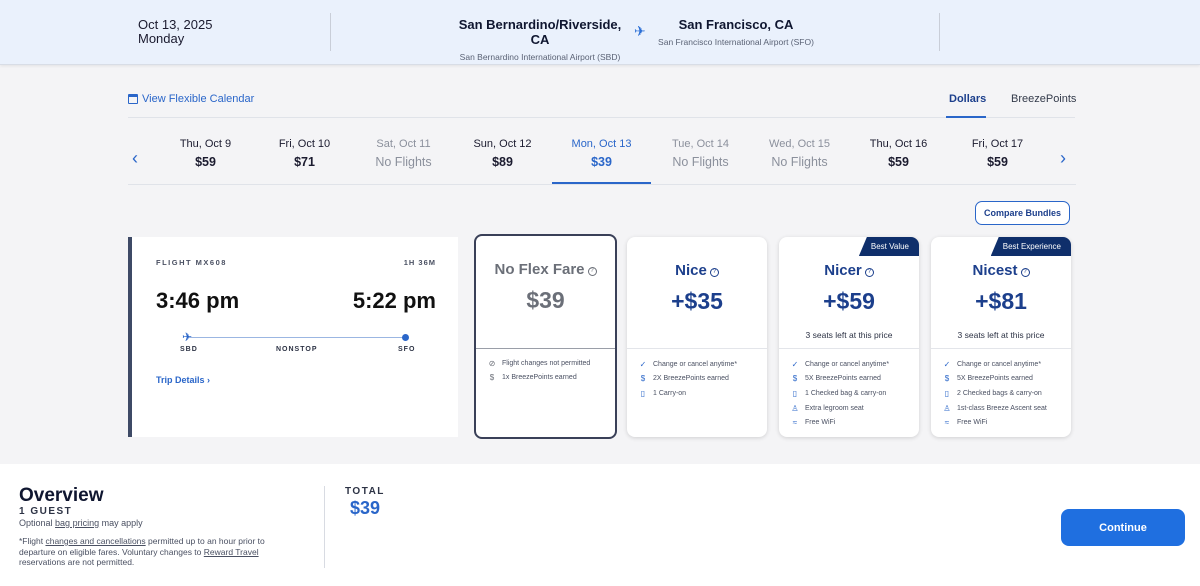 The height and width of the screenshot is (586, 1200). Describe the element at coordinates (691, 379) in the screenshot. I see `feature-label: 2X BreezePoints earned` at that location.